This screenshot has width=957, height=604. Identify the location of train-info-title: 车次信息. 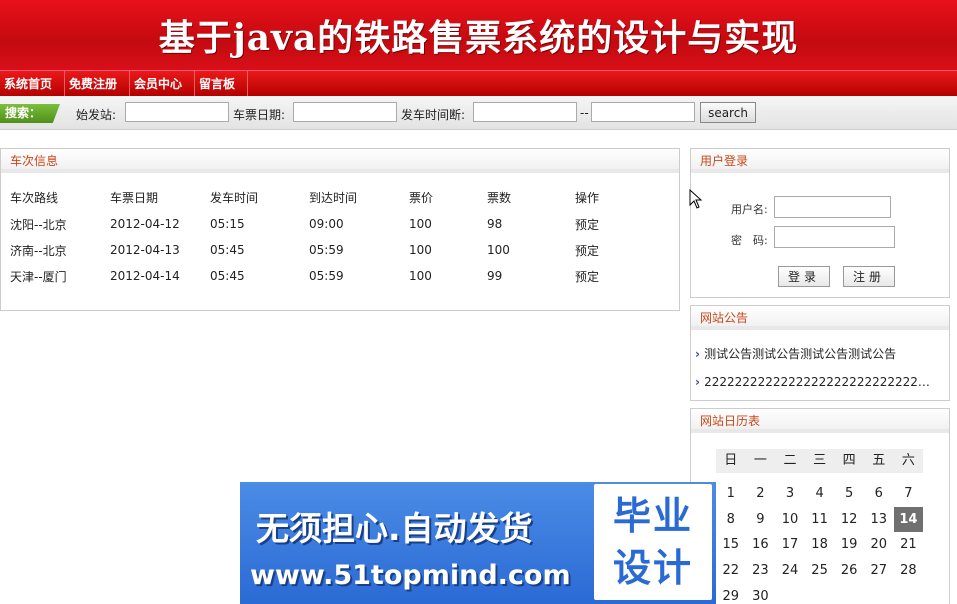
(340, 161).